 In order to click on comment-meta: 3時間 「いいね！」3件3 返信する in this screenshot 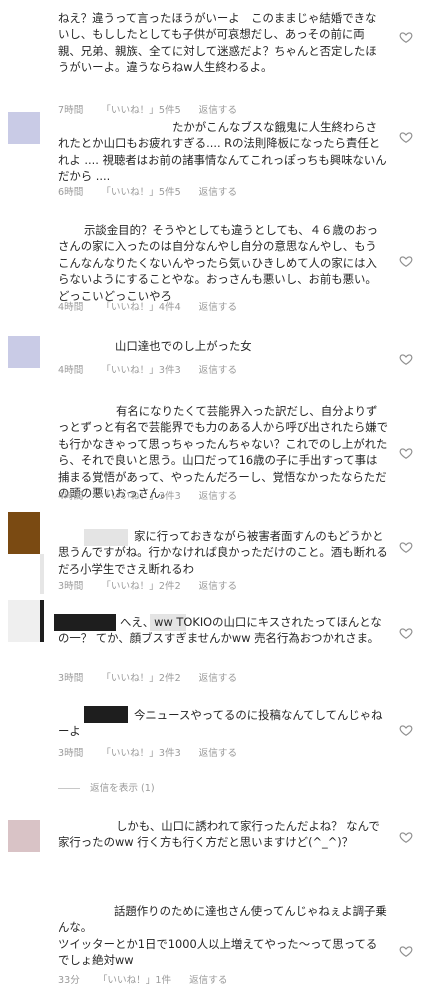, I will do `click(156, 752)`.